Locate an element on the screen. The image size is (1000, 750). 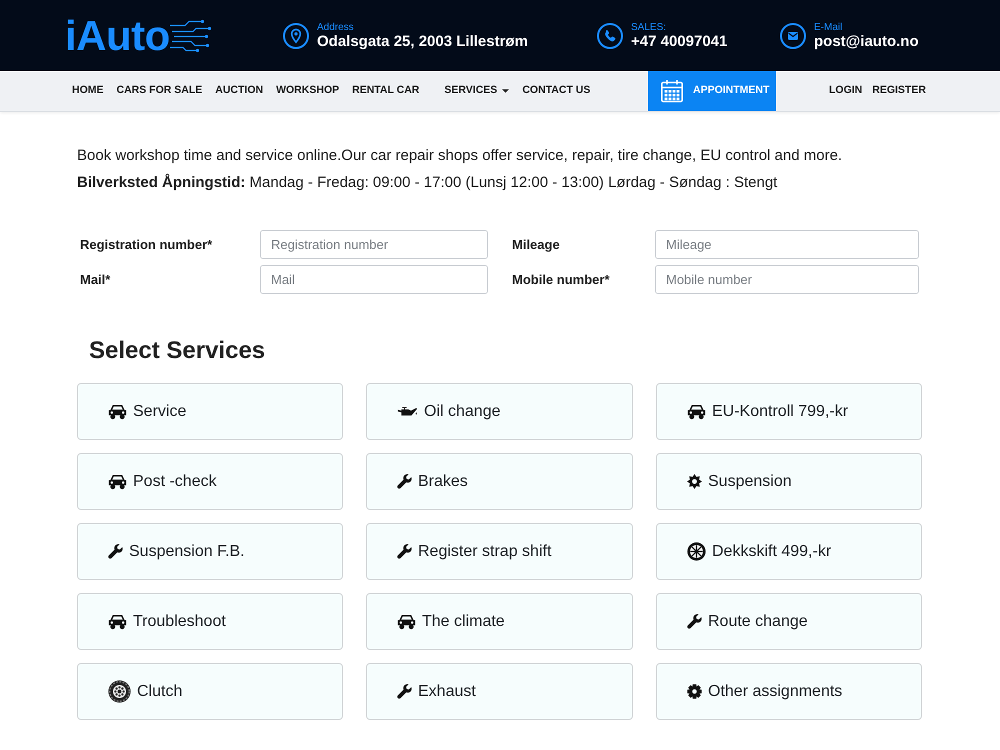
nav-link: CARS FOR SALE is located at coordinates (159, 91).